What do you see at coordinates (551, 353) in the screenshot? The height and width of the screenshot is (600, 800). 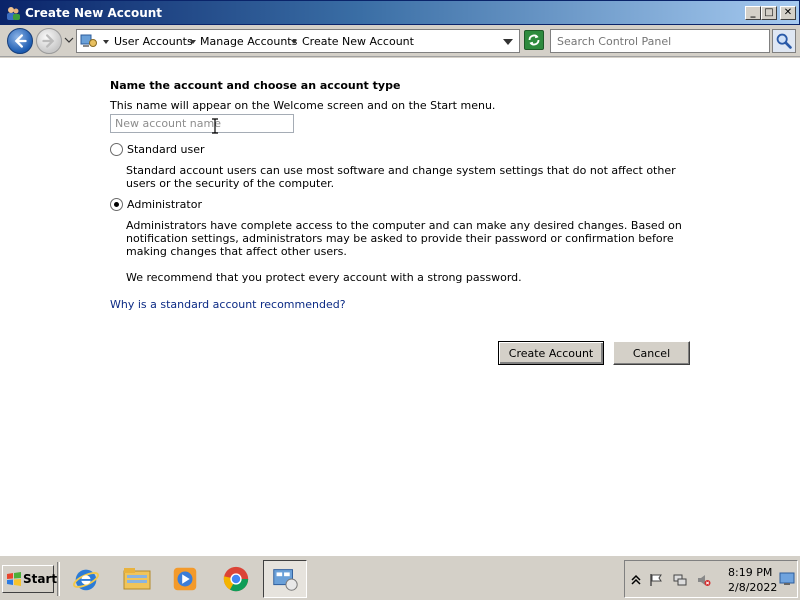 I see `create-account-button: Create Account` at bounding box center [551, 353].